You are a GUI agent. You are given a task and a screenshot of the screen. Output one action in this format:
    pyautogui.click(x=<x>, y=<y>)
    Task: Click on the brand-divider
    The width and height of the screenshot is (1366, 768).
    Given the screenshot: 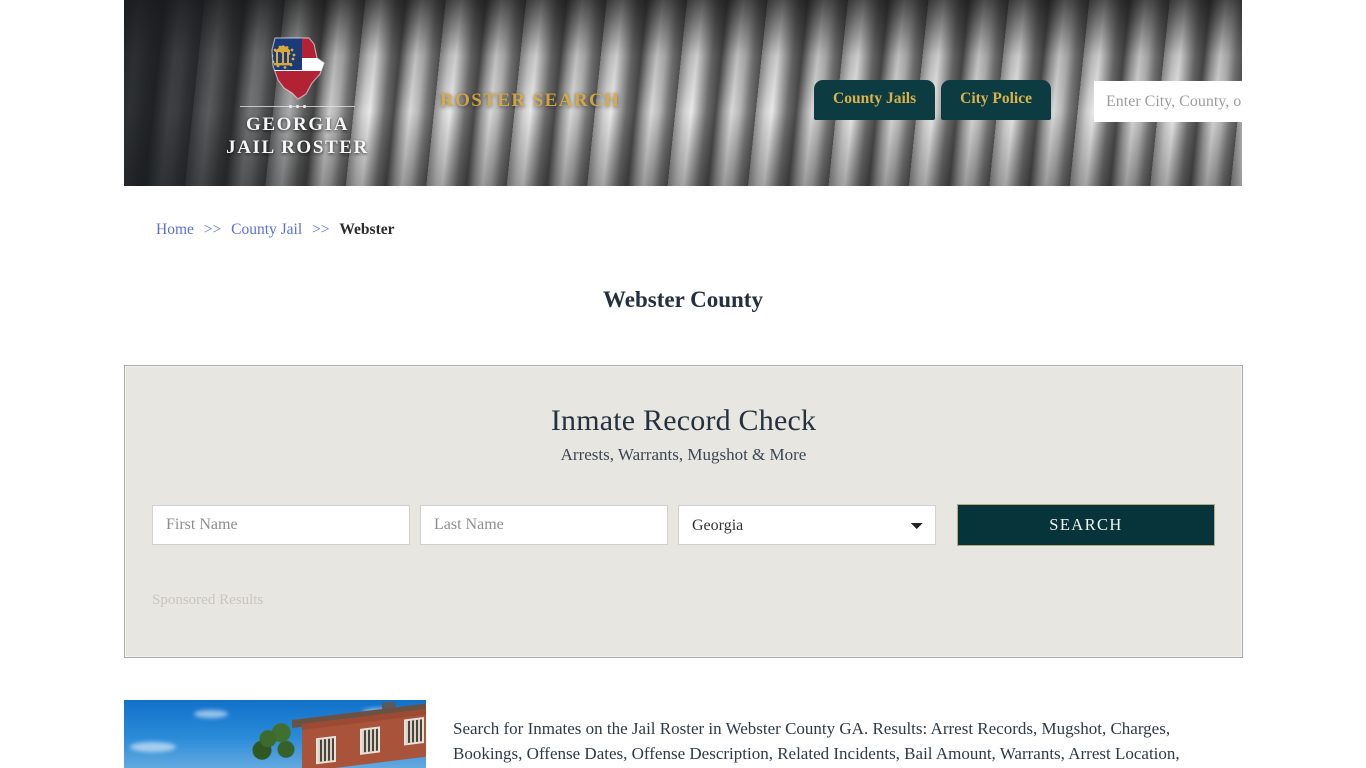 What is the action you would take?
    pyautogui.click(x=297, y=106)
    